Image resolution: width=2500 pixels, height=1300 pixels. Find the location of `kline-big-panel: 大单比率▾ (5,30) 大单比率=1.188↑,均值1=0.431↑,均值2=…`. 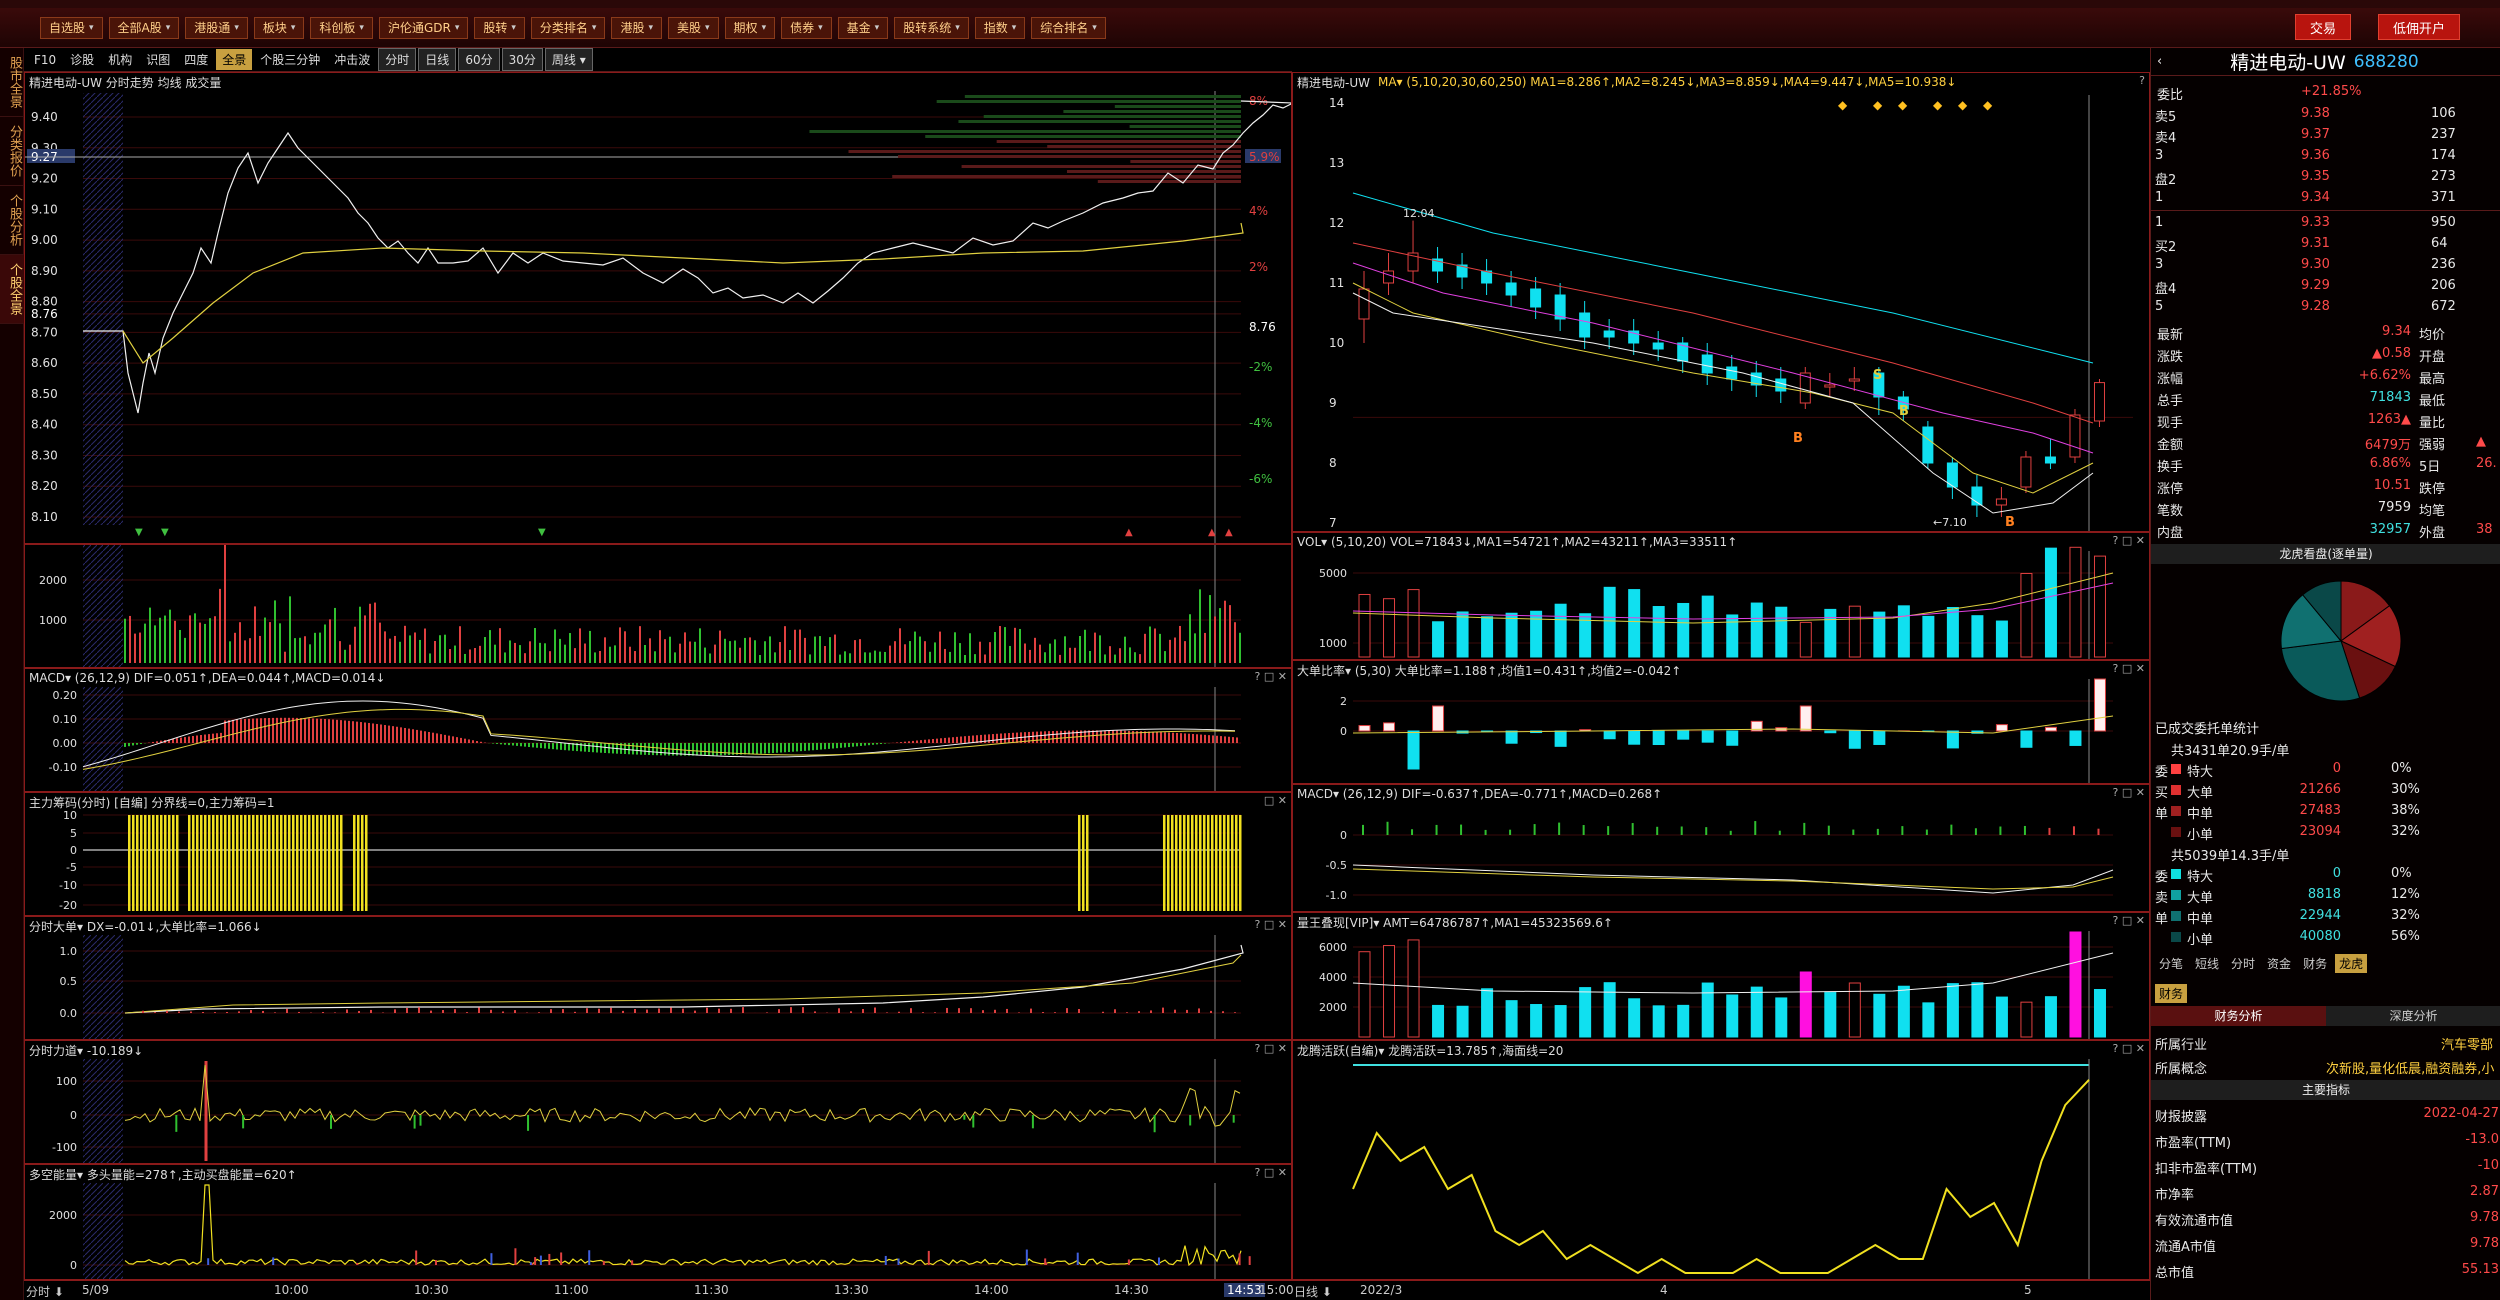

kline-big-panel: 大单比率▾ (5,30) 大单比率=1.188↑,均值1=0.431↑,均值2=… is located at coordinates (1721, 722).